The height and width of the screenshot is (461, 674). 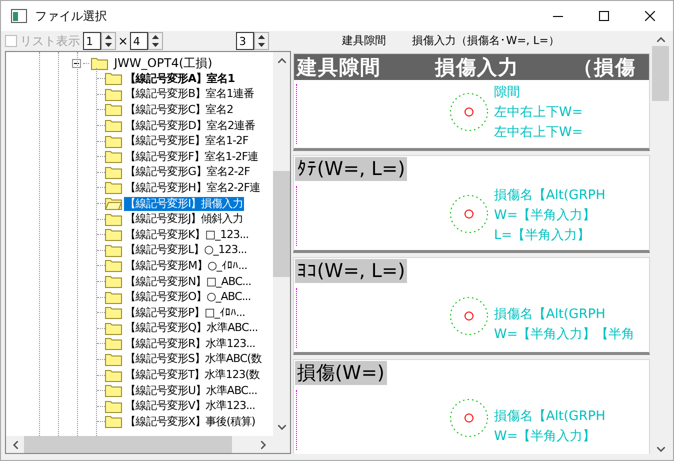 What do you see at coordinates (76, 63) in the screenshot?
I see `collapse-toggle` at bounding box center [76, 63].